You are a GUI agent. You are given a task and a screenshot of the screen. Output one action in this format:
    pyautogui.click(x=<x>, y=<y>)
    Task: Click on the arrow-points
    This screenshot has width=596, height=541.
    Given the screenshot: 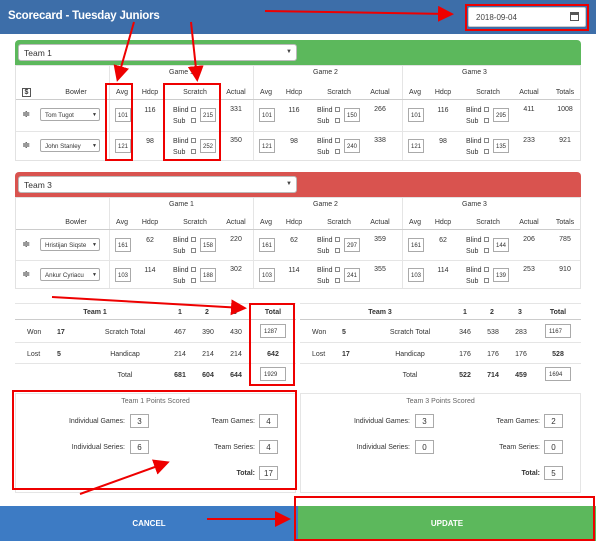 What is the action you would take?
    pyautogui.click(x=124, y=477)
    